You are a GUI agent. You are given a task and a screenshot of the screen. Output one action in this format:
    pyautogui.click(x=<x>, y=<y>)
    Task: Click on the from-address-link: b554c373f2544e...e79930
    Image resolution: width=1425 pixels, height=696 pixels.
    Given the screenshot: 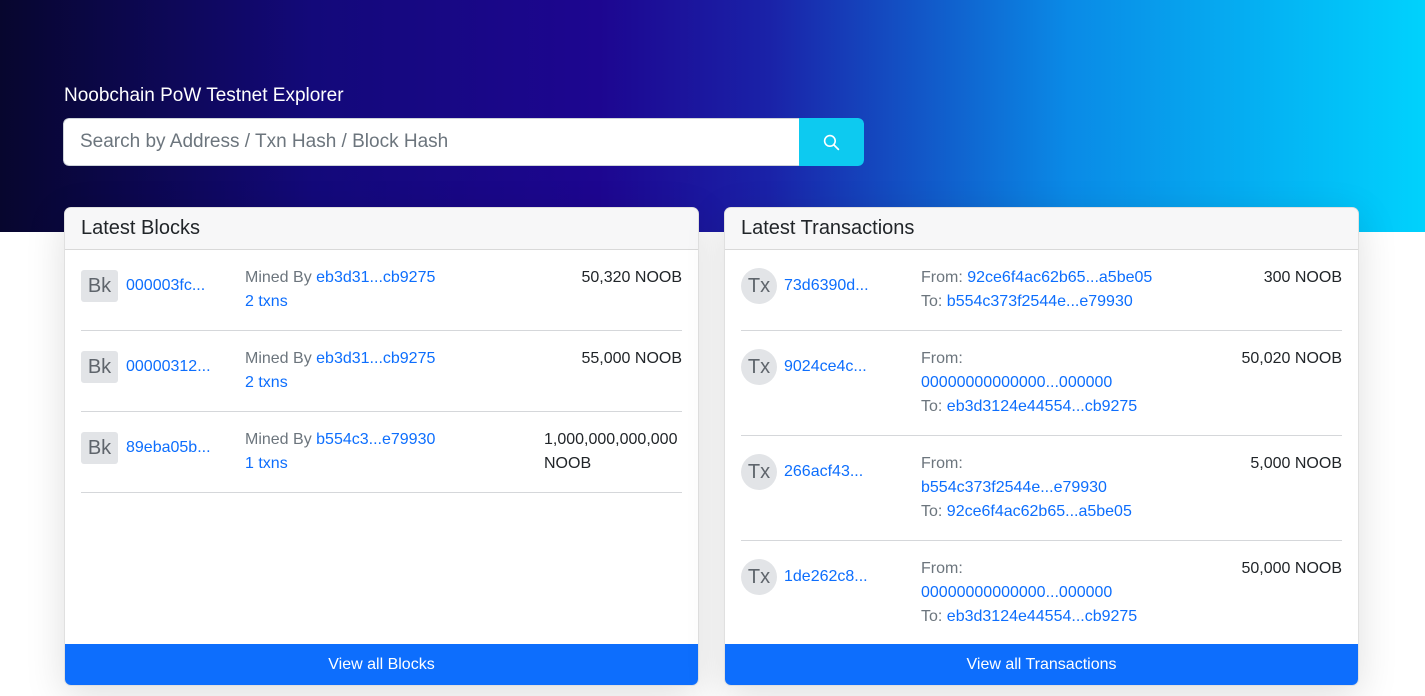 What is the action you would take?
    pyautogui.click(x=1014, y=487)
    